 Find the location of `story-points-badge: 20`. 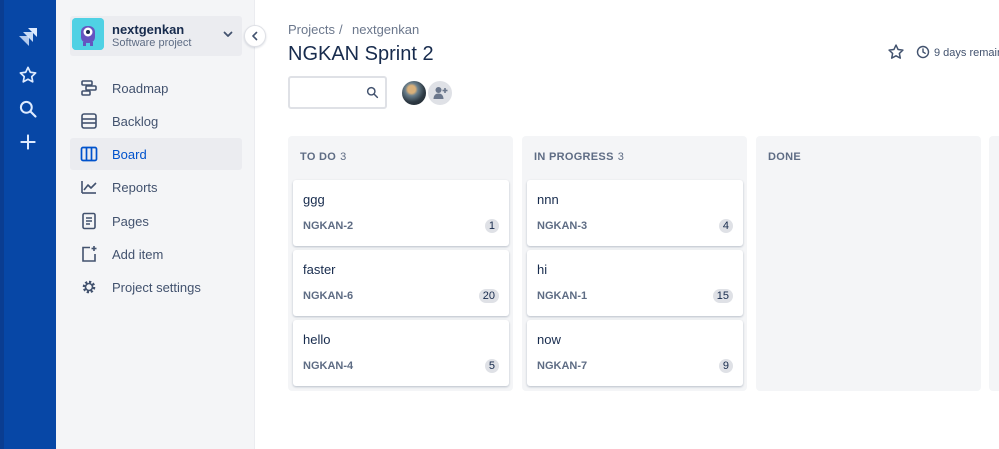

story-points-badge: 20 is located at coordinates (488, 296).